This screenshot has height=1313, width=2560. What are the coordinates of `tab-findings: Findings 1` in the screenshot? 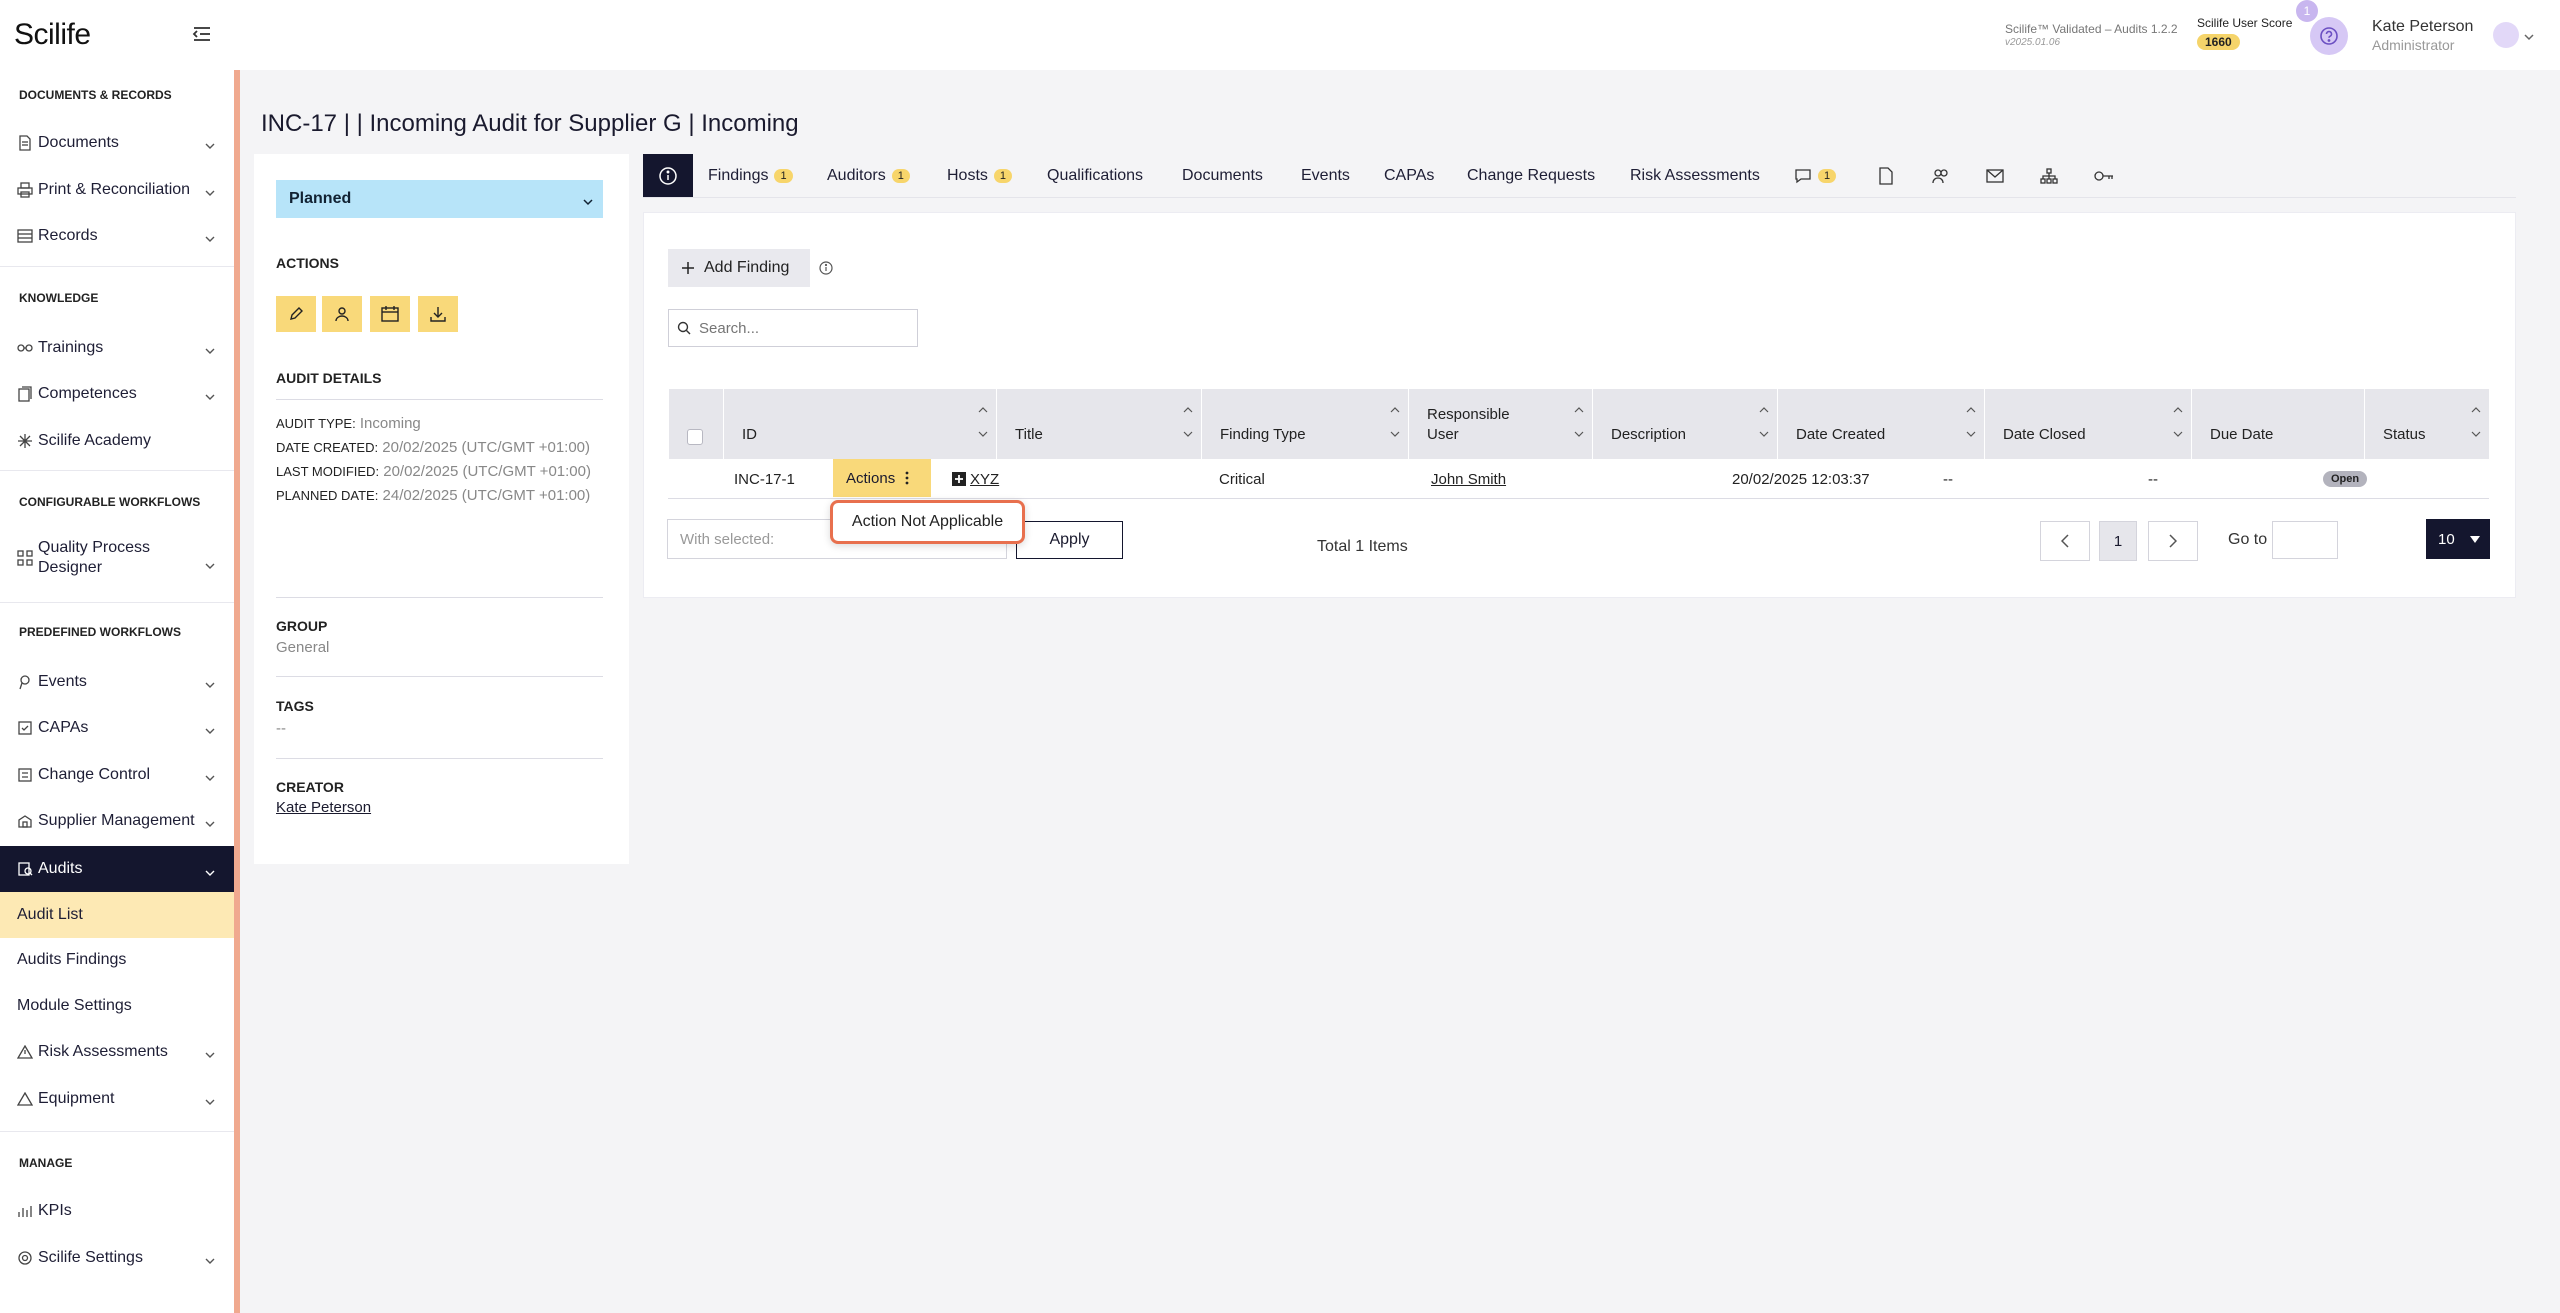 It's located at (750, 175).